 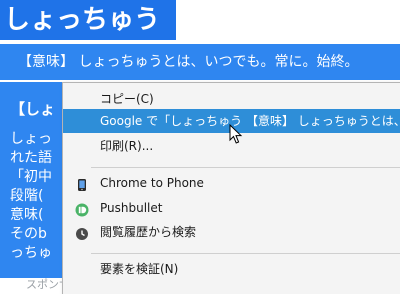 I want to click on menu-item-label: Pushbullet, so click(x=131, y=208).